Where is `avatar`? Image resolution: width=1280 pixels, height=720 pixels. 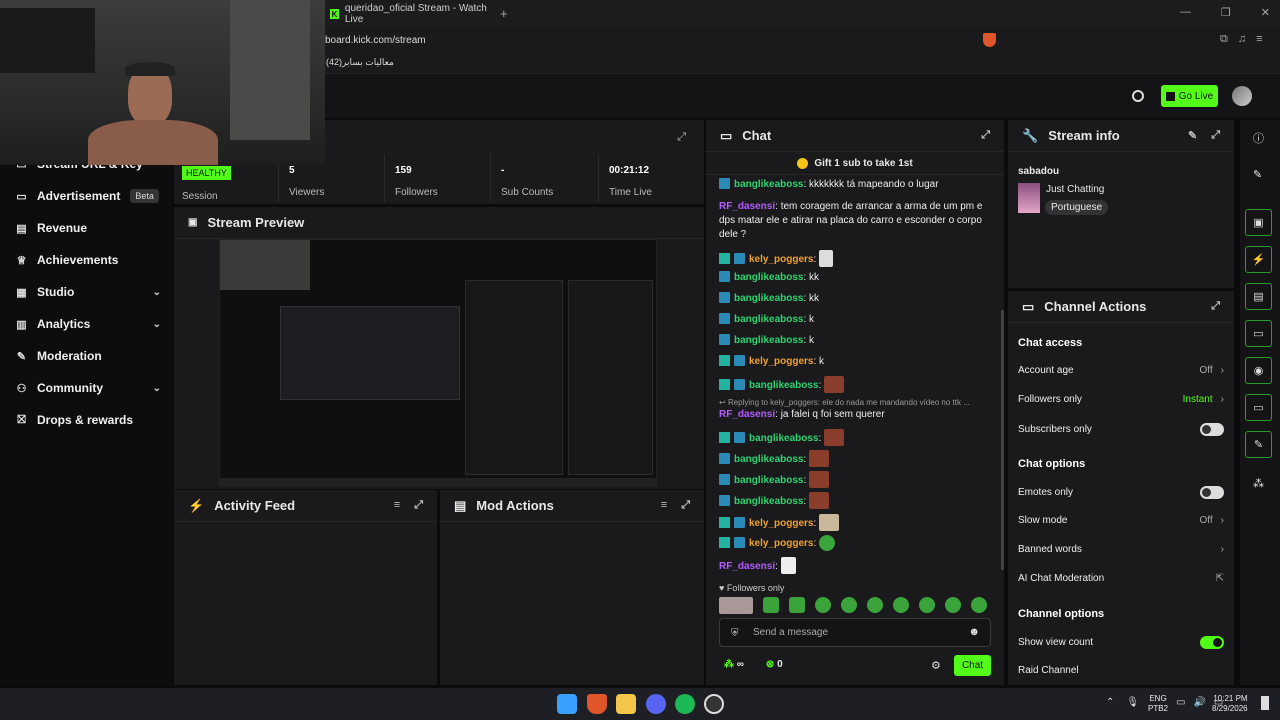 avatar is located at coordinates (1242, 96).